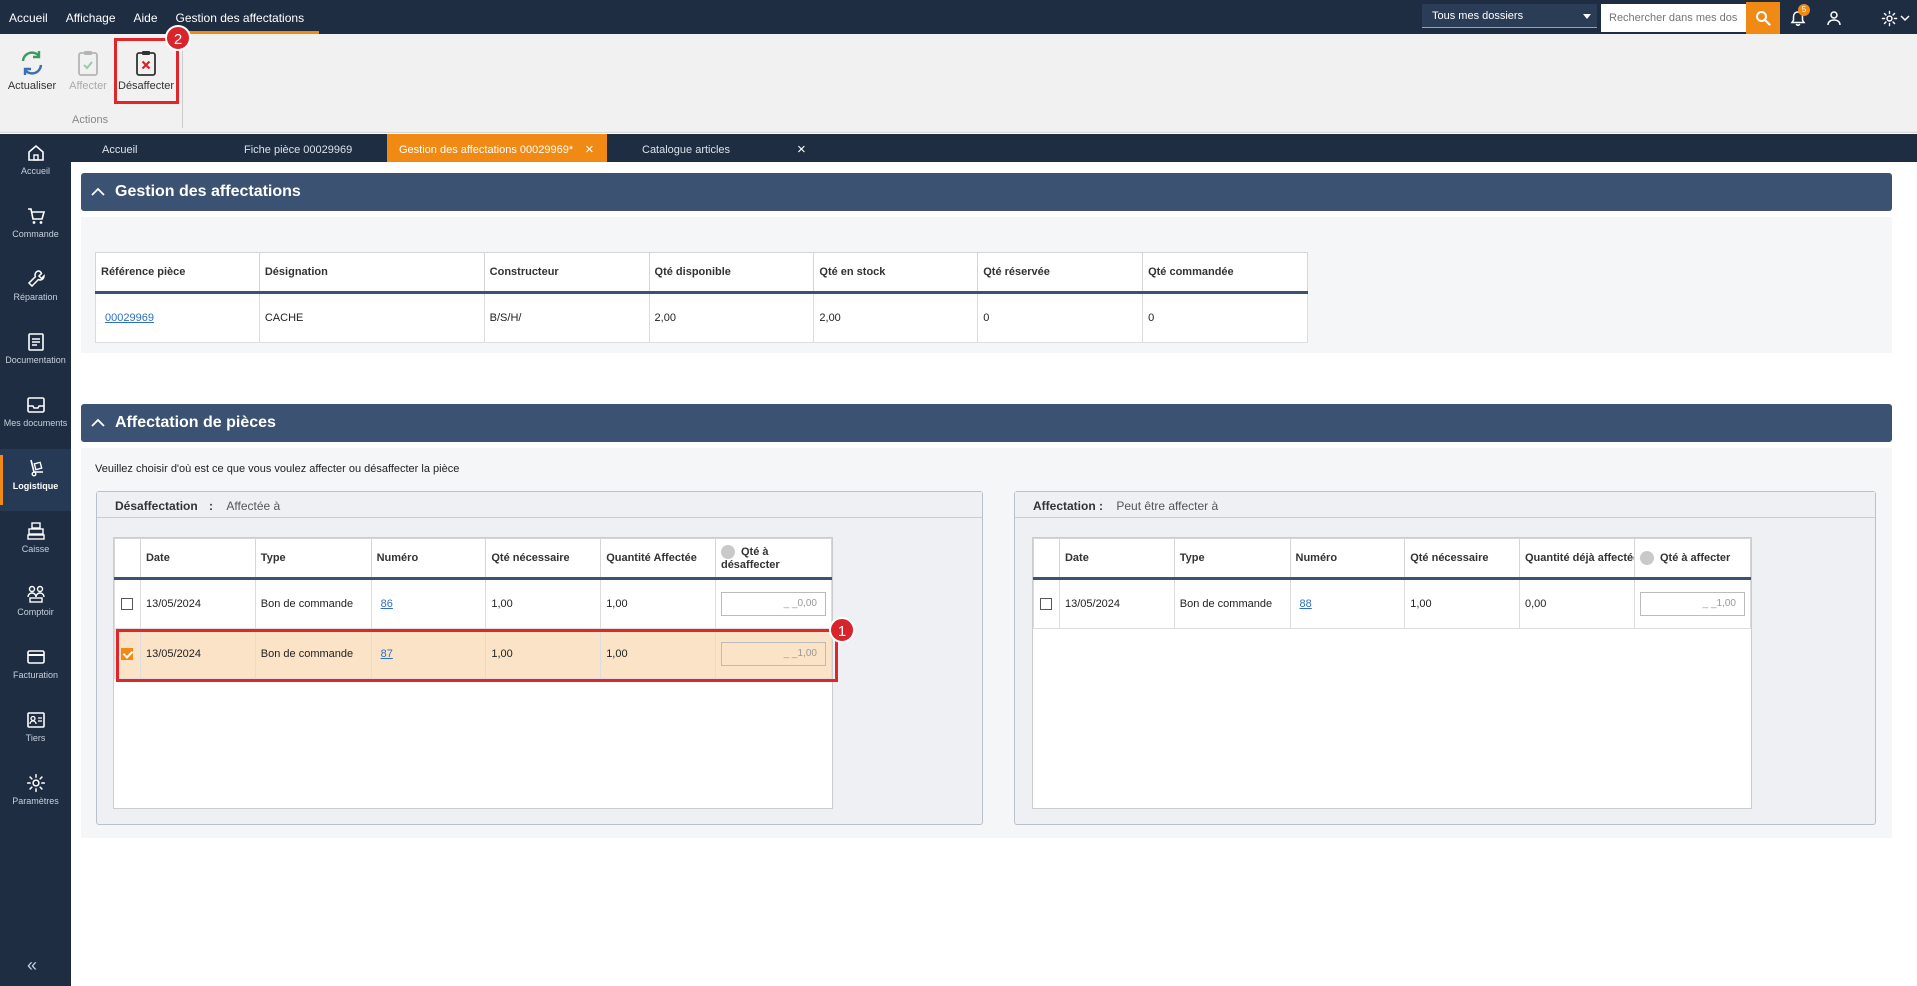 This screenshot has height=986, width=1917. I want to click on desaffectation-legend: Désaffectation : Affectée à, so click(539, 505).